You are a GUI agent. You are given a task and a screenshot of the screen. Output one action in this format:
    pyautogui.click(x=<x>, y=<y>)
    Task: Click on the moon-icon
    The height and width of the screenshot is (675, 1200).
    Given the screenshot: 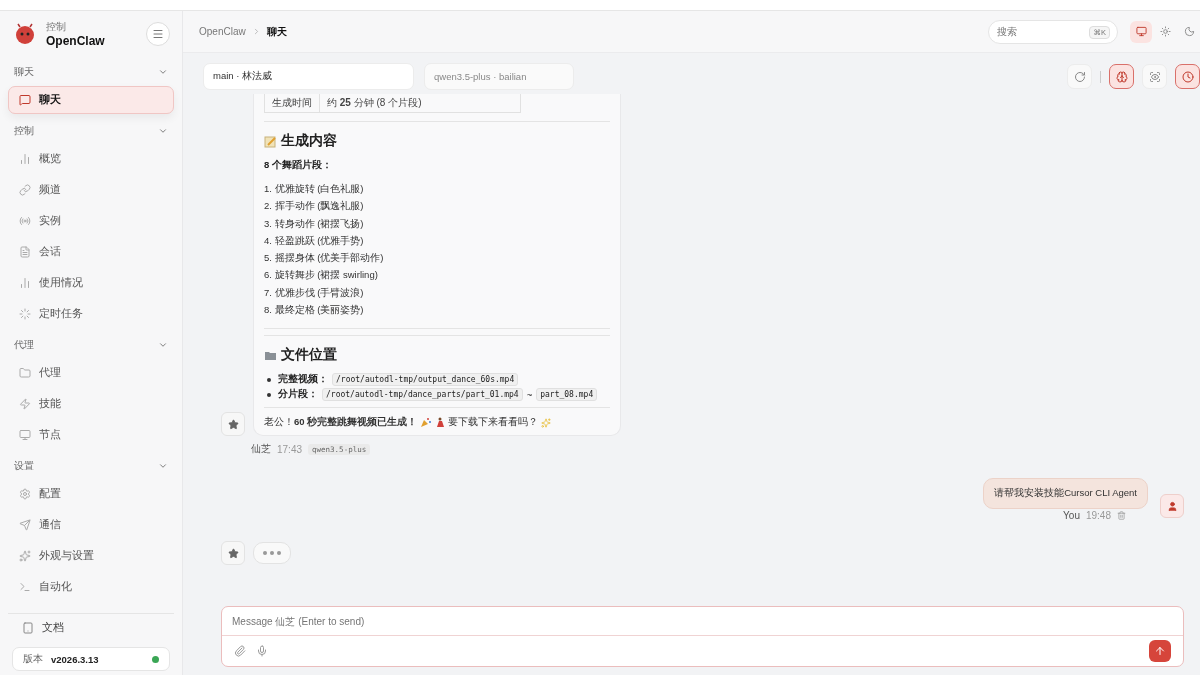 What is the action you would take?
    pyautogui.click(x=1189, y=31)
    